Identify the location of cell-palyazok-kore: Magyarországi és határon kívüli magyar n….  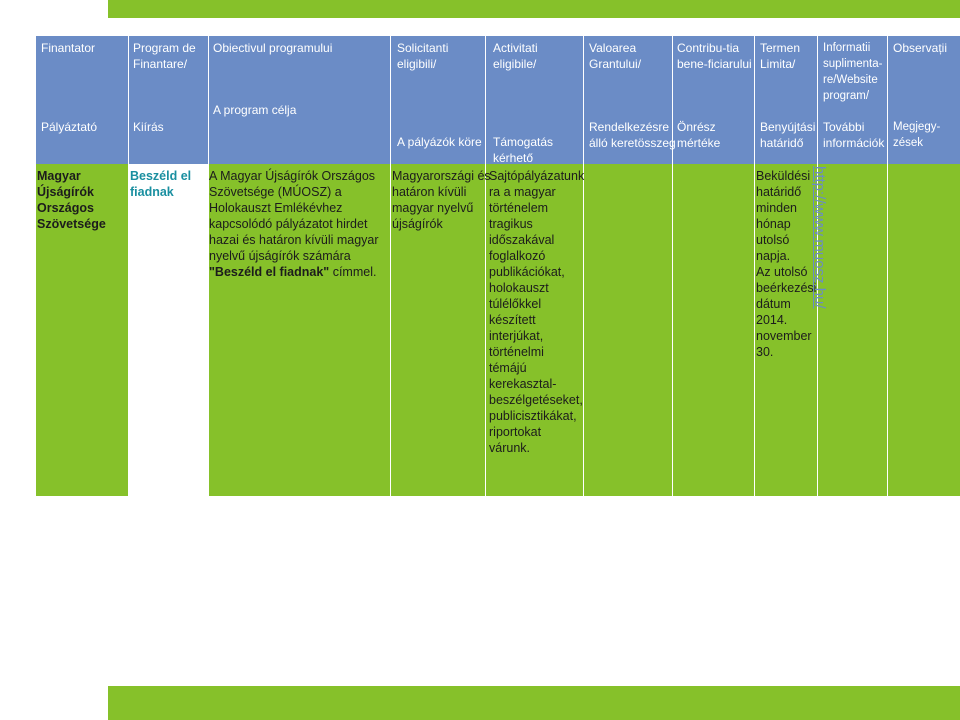
(441, 200).